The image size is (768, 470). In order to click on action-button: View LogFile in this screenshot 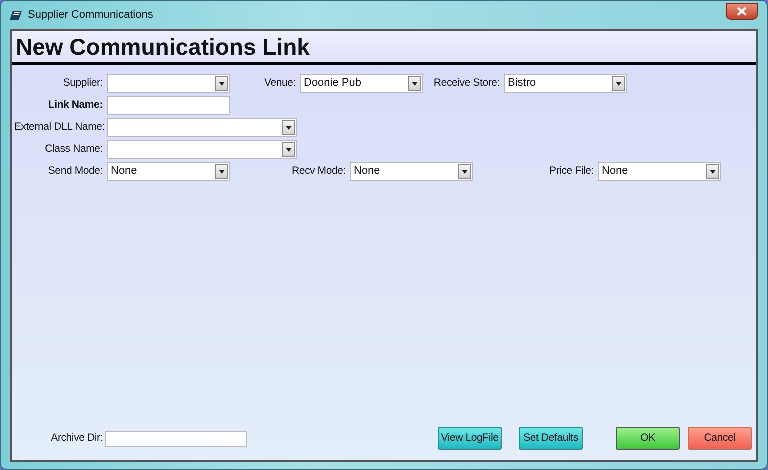, I will do `click(470, 438)`.